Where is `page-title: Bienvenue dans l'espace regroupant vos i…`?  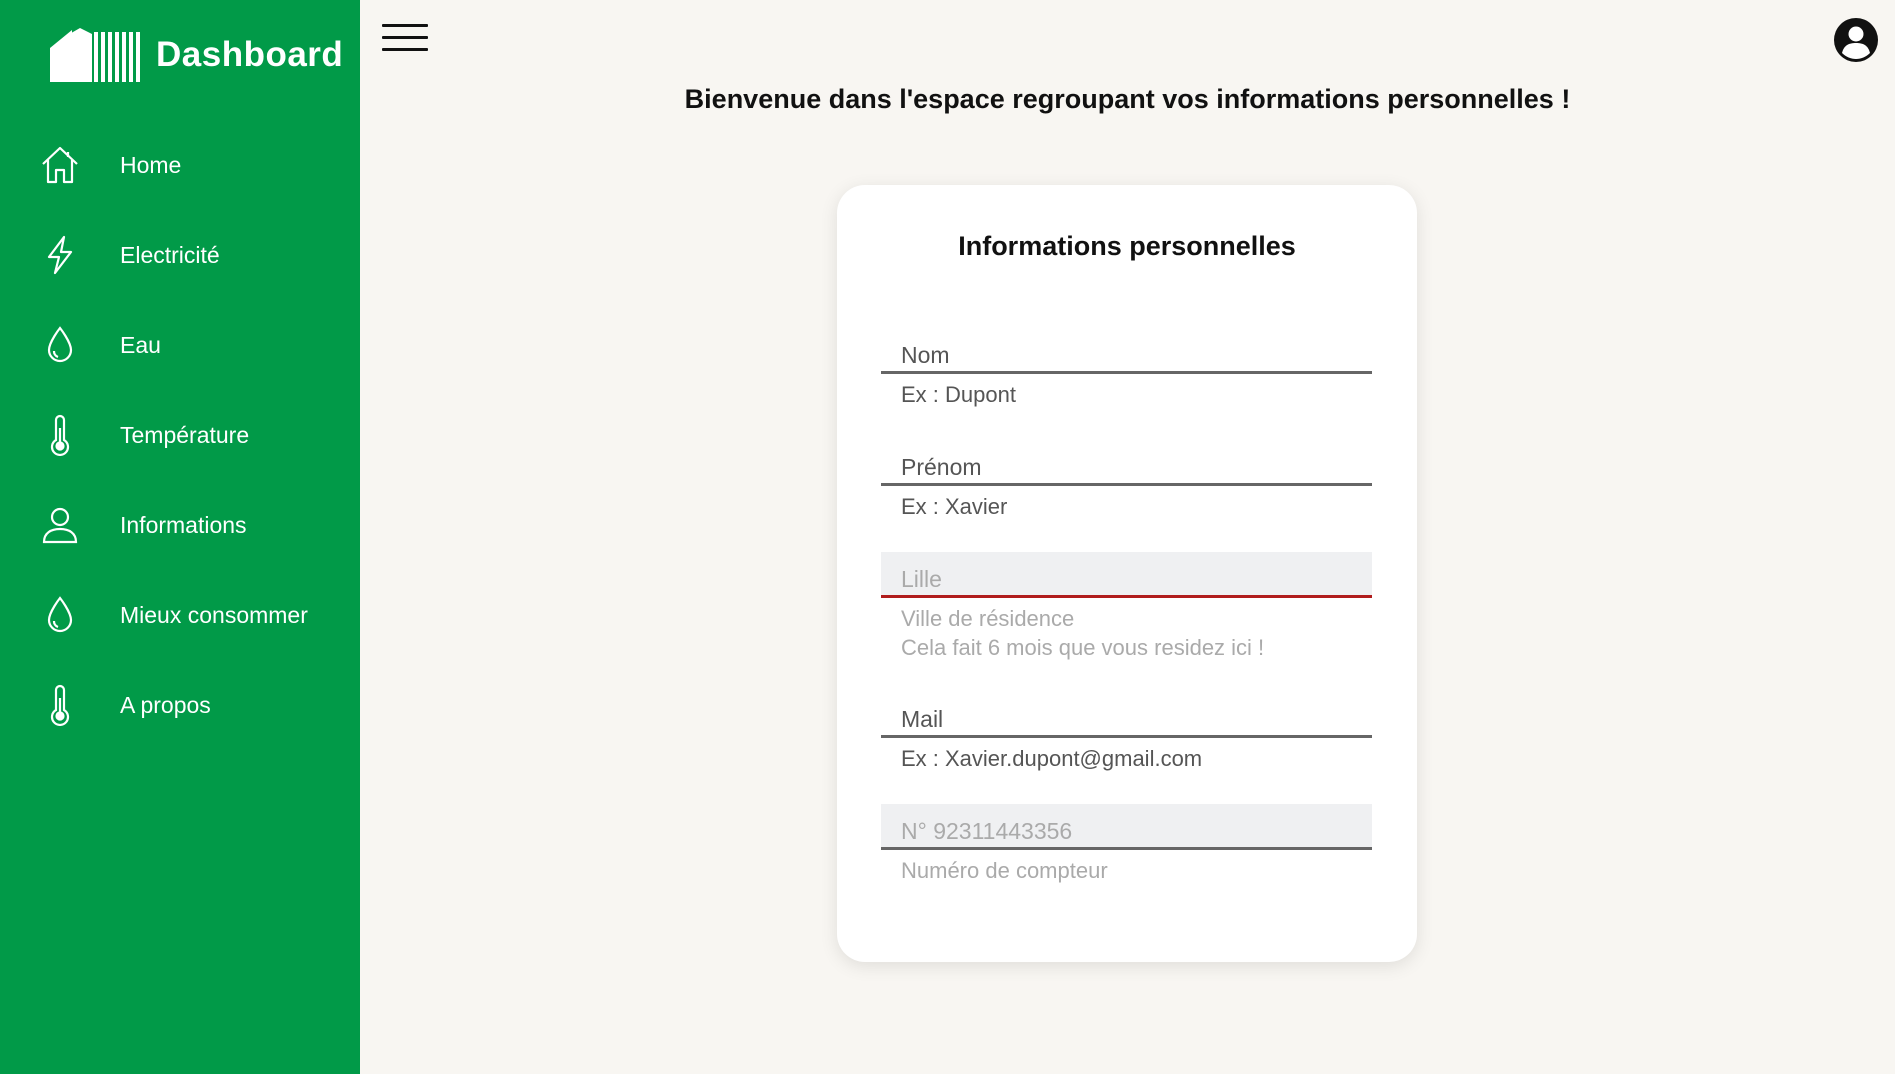 page-title: Bienvenue dans l'espace regroupant vos i… is located at coordinates (1127, 99).